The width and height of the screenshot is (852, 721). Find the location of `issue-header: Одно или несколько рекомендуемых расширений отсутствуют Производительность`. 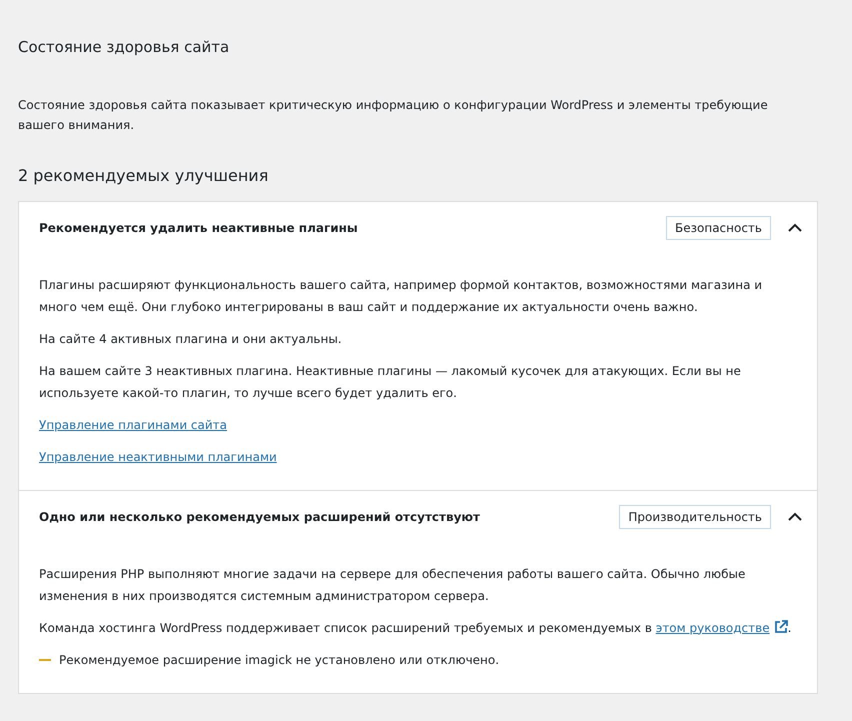

issue-header: Одно или несколько рекомендуемых расширений отсутствуют Производительность is located at coordinates (418, 516).